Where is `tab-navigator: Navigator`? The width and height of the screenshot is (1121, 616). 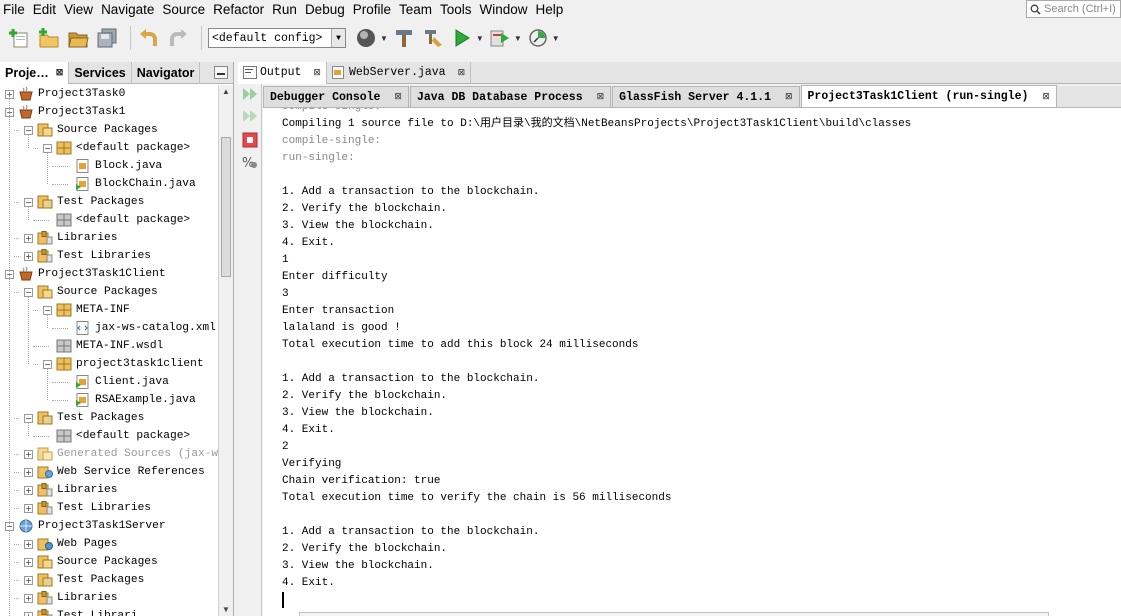
tab-navigator: Navigator is located at coordinates (166, 72).